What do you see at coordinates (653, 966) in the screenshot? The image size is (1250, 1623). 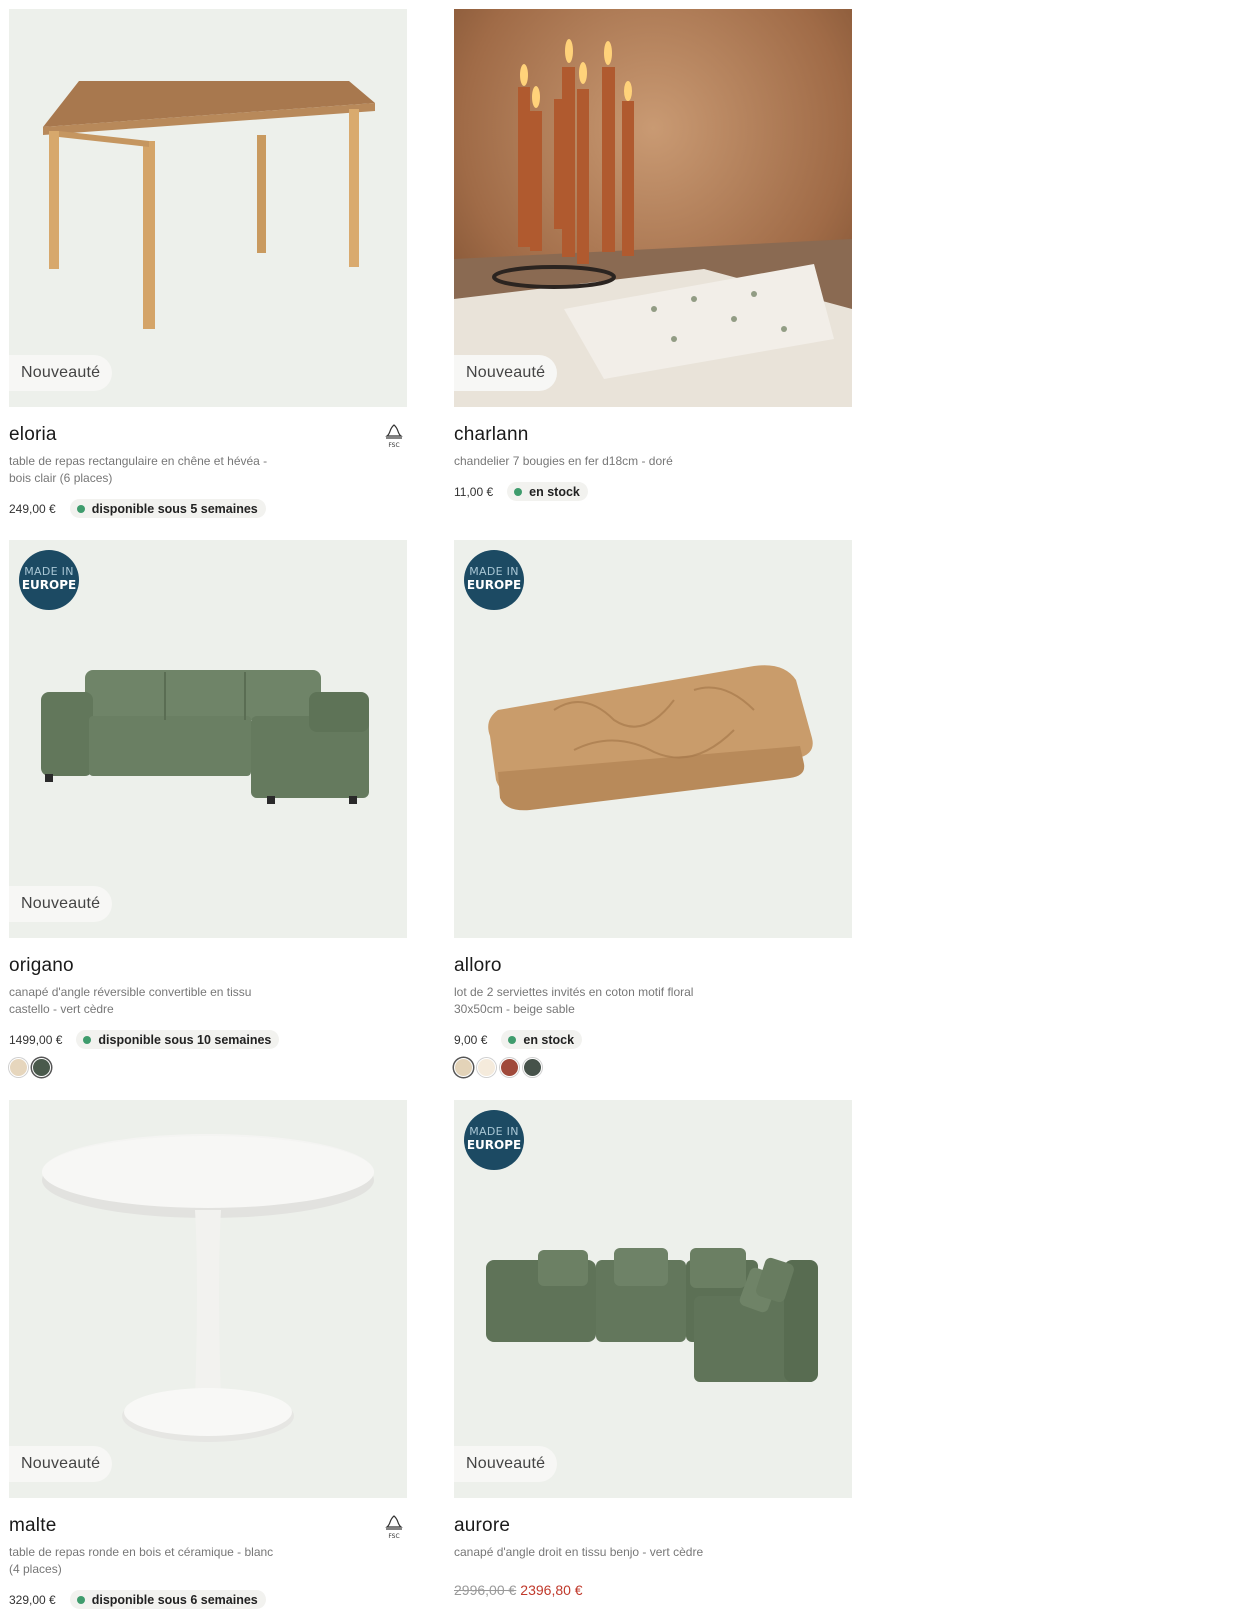 I see `product-name: alloro` at bounding box center [653, 966].